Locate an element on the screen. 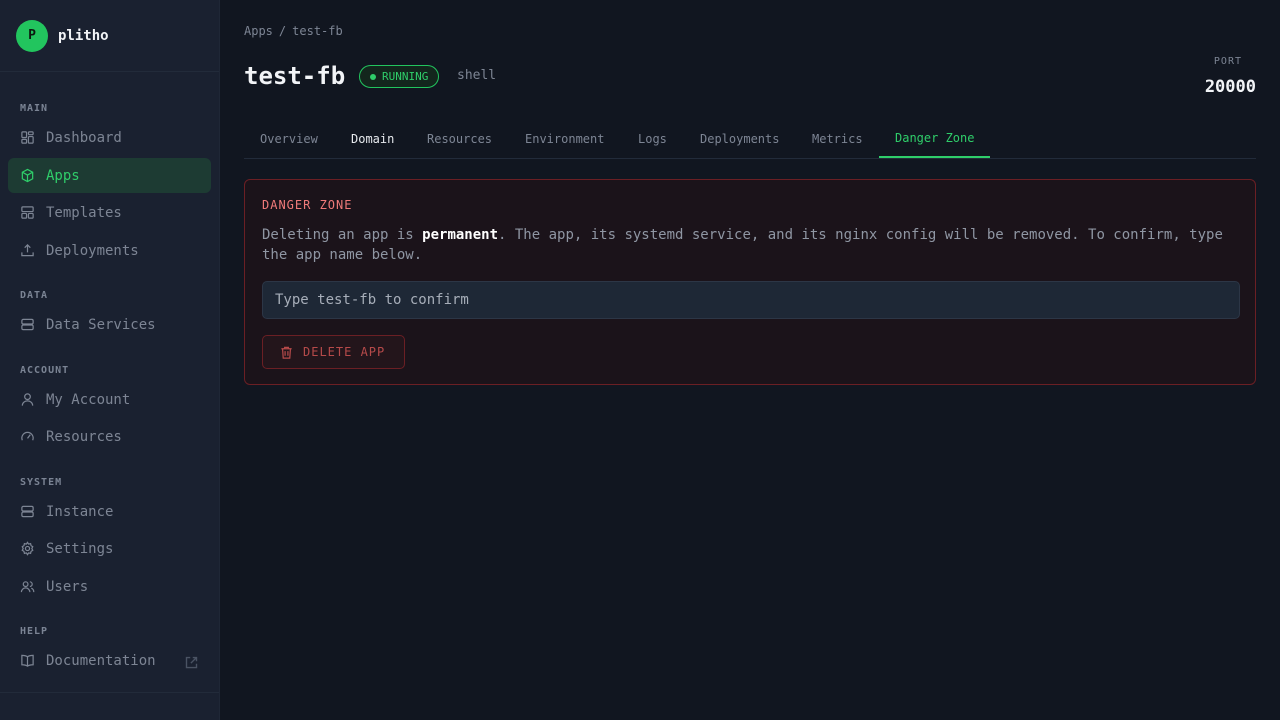  sidebar-item-label: My Account is located at coordinates (88, 399).